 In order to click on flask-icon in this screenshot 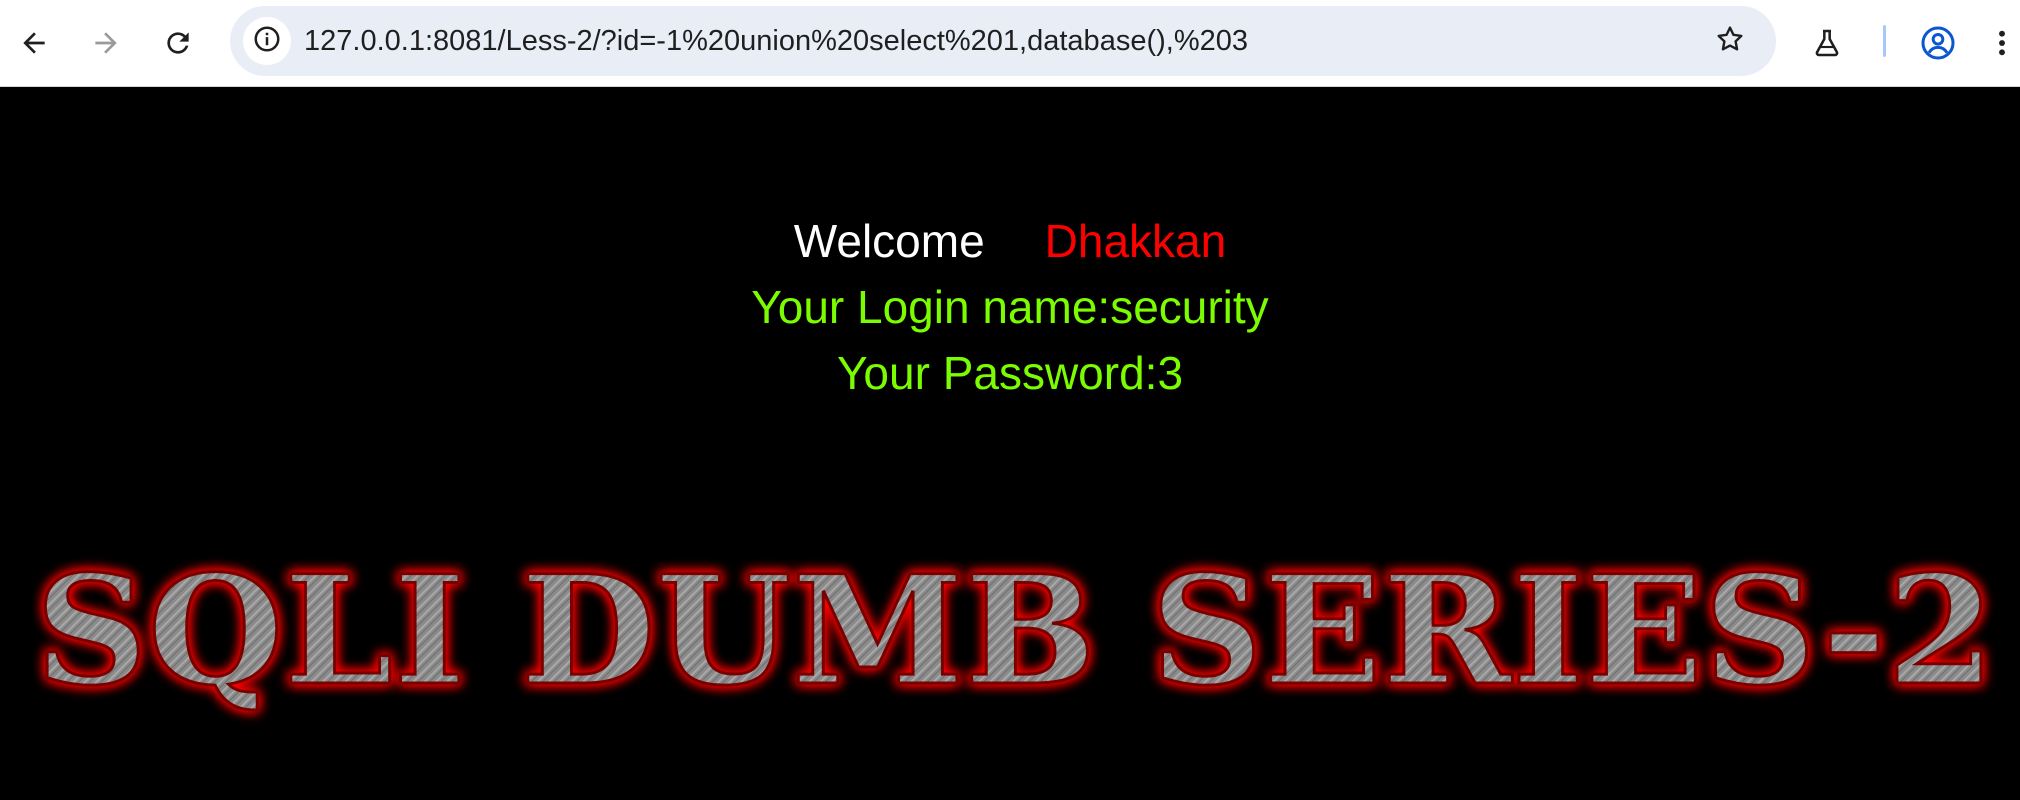, I will do `click(1827, 43)`.